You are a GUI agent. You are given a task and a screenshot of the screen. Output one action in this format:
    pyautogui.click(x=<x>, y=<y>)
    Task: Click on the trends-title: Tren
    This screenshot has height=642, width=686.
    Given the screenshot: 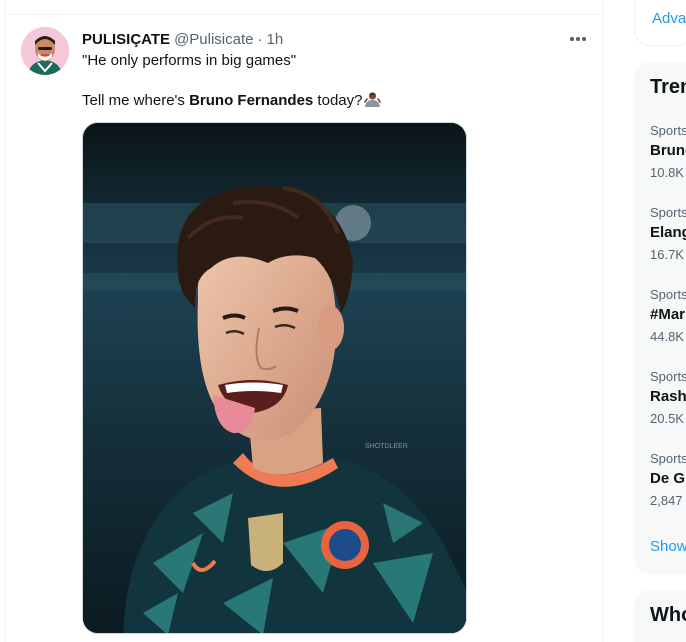 What is the action you would take?
    pyautogui.click(x=668, y=87)
    